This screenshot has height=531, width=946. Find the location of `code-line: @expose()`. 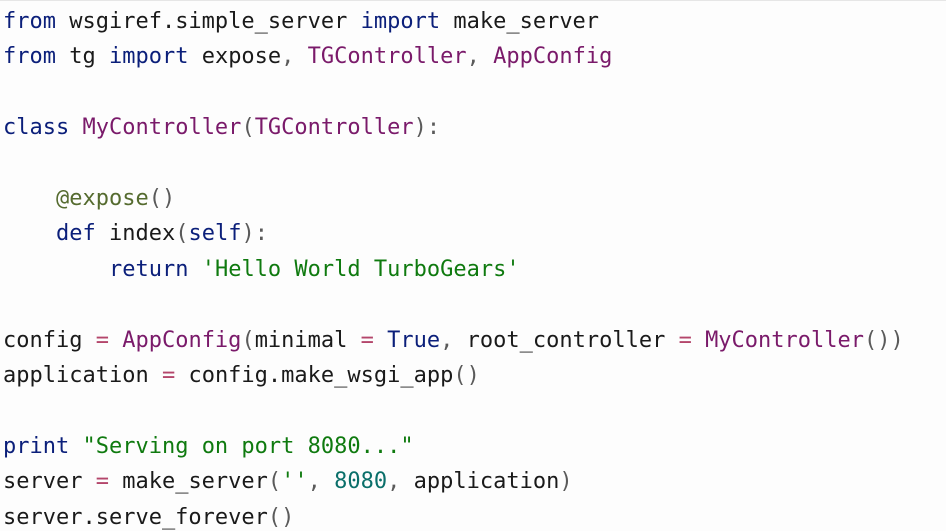

code-line: @expose() is located at coordinates (89, 199).